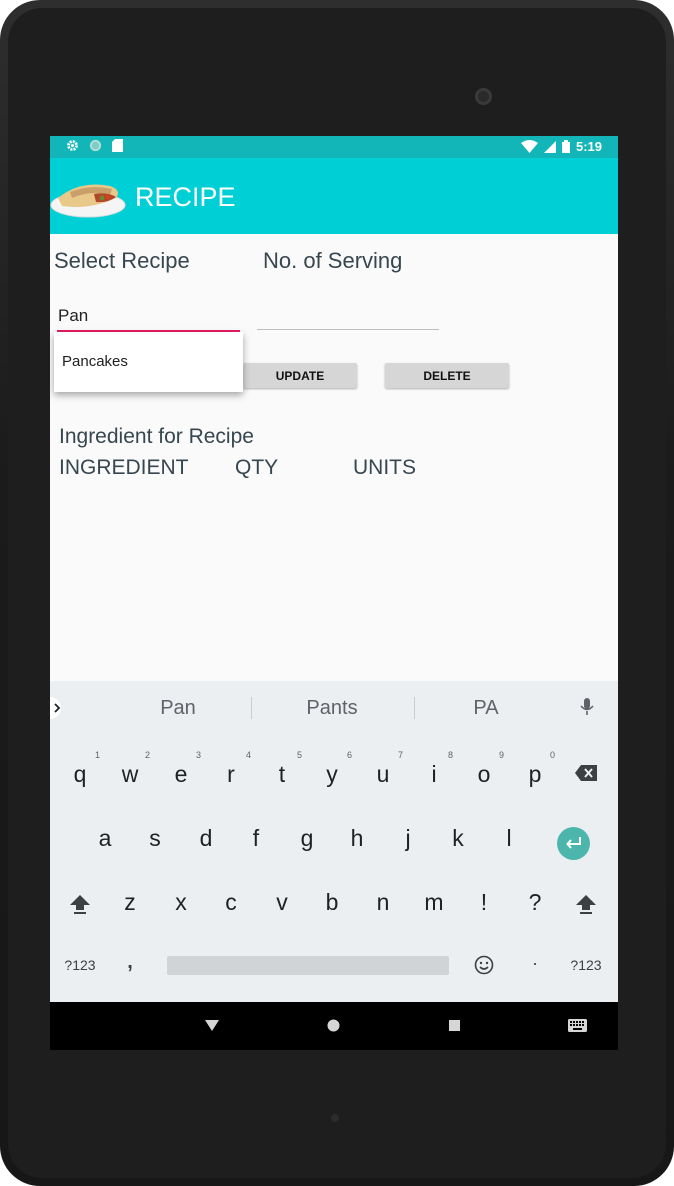  I want to click on recipe-input: Pan, so click(73, 316).